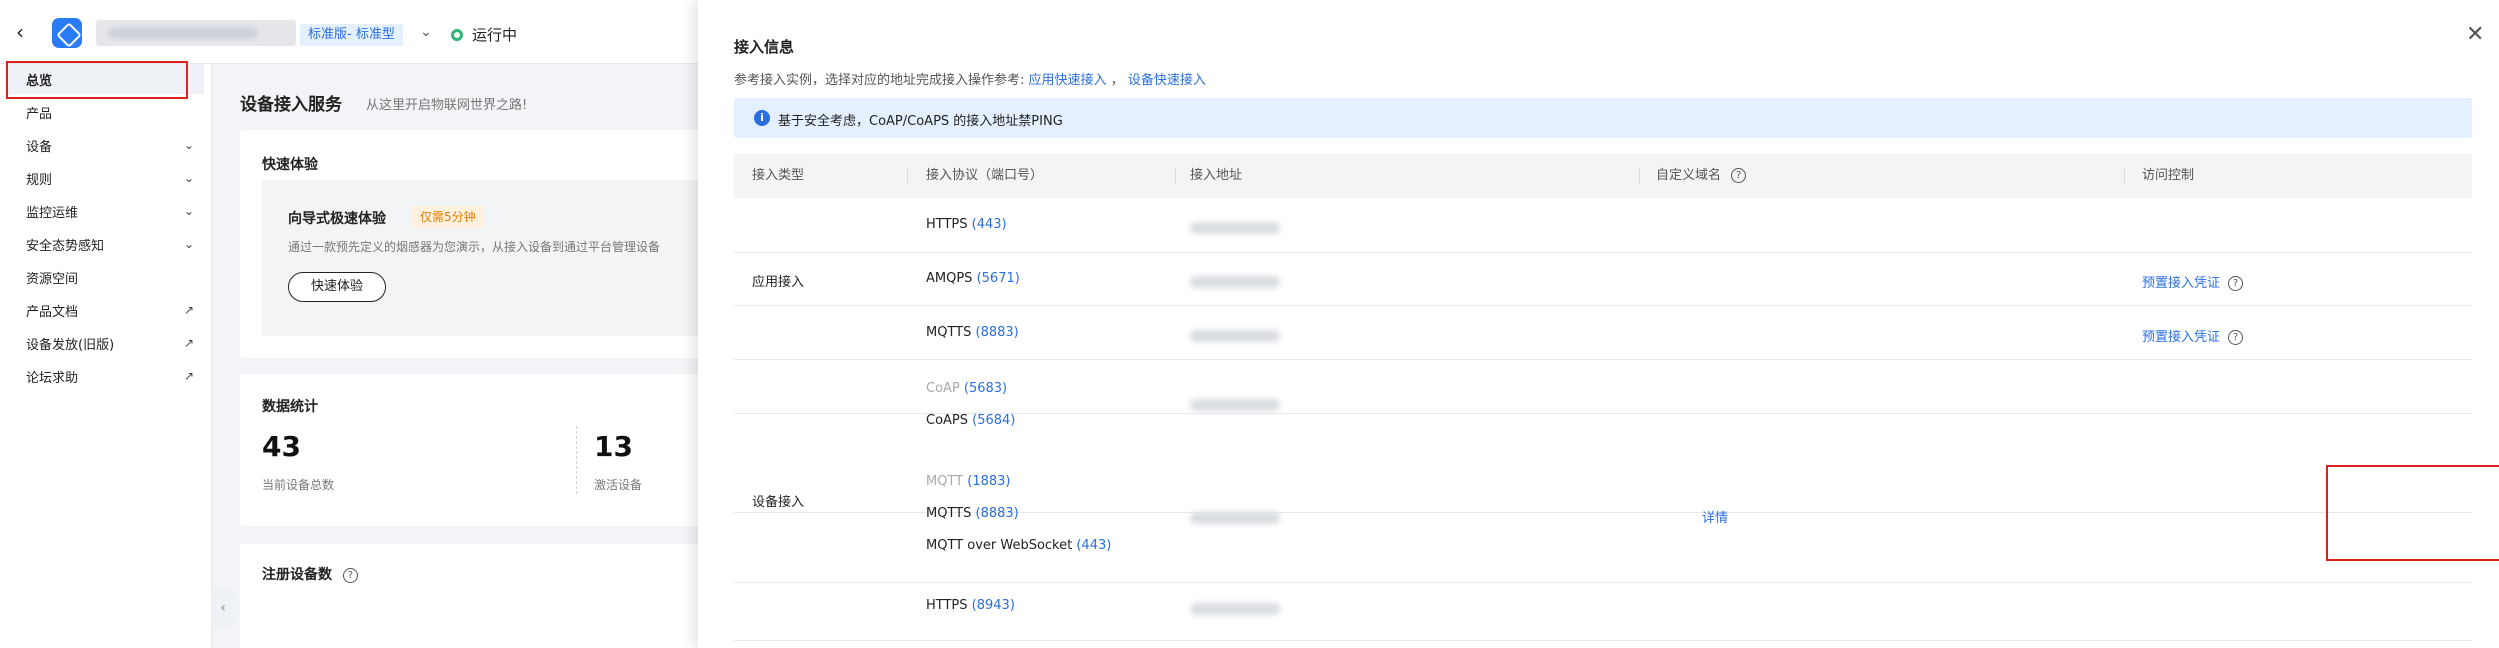 The image size is (2499, 648). Describe the element at coordinates (291, 105) in the screenshot. I see `page-title: 设备接入服务` at that location.